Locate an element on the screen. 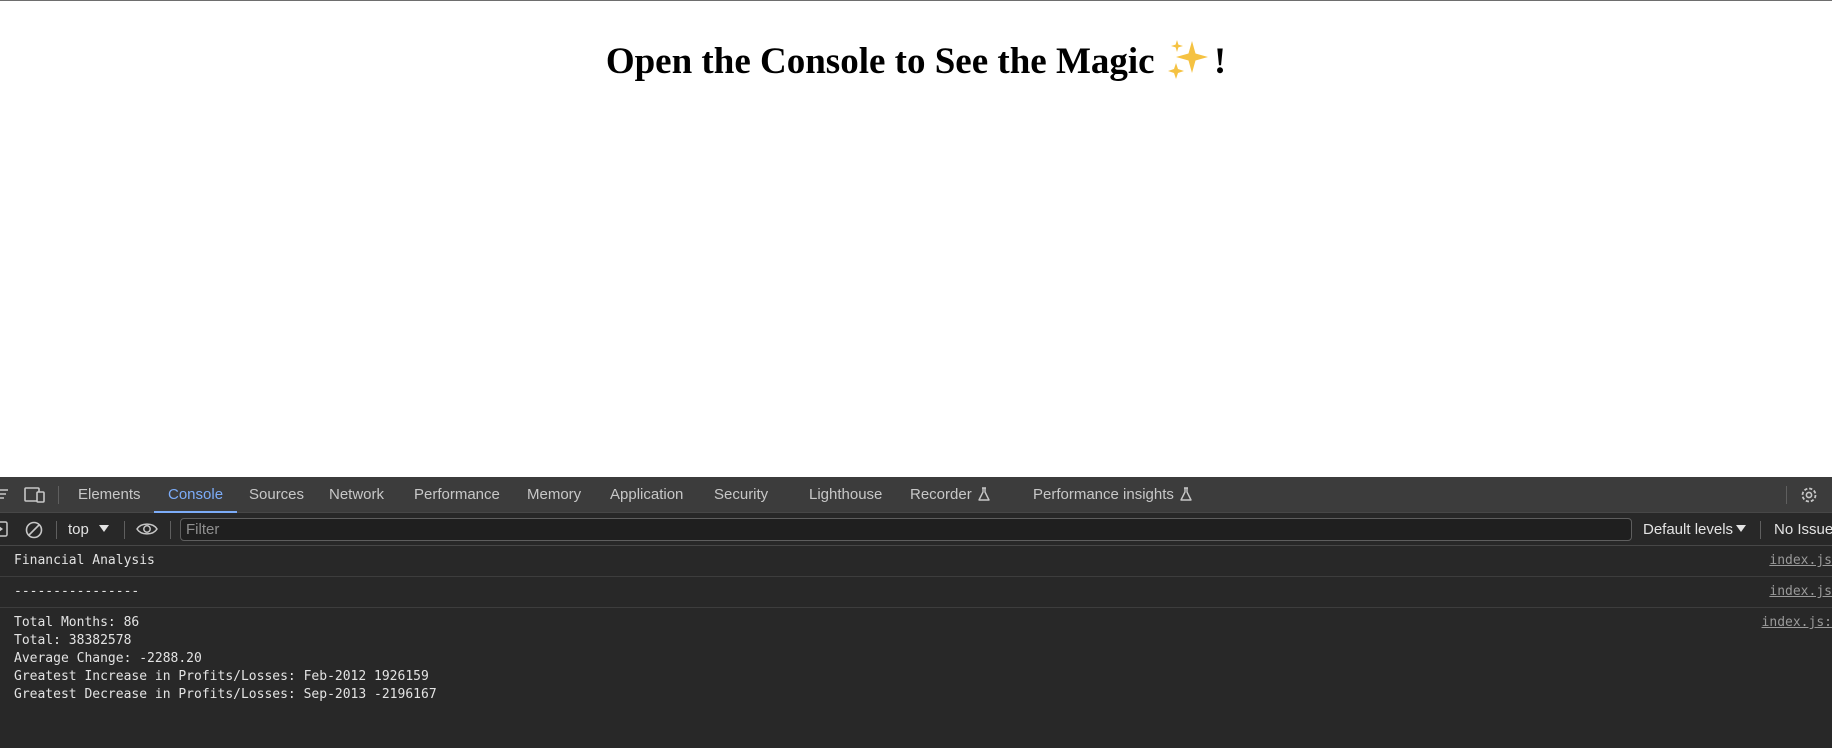 Image resolution: width=1832 pixels, height=748 pixels. console-message-text: ---------------- is located at coordinates (77, 591).